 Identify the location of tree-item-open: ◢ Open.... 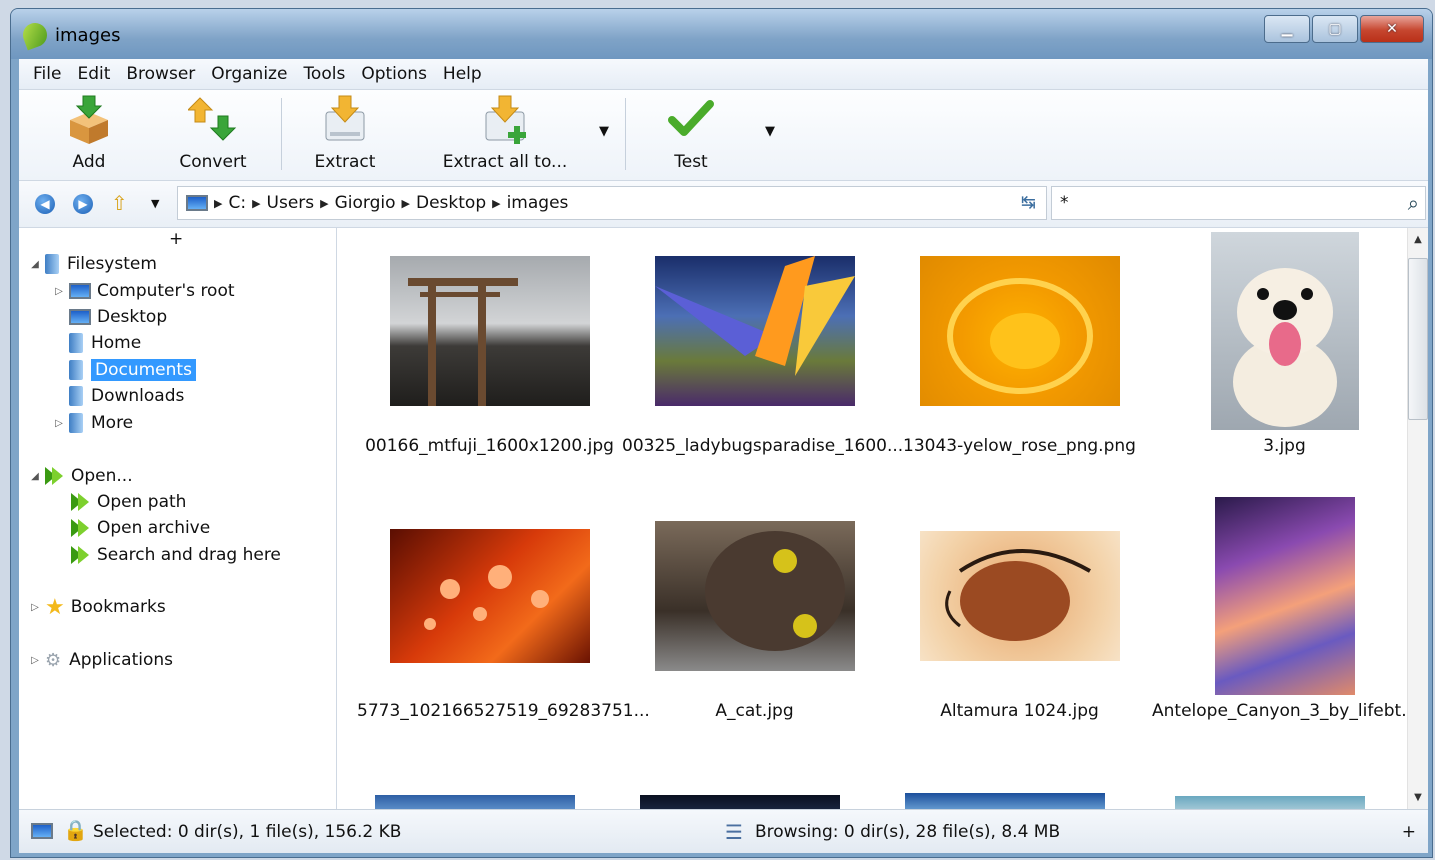
(80, 476).